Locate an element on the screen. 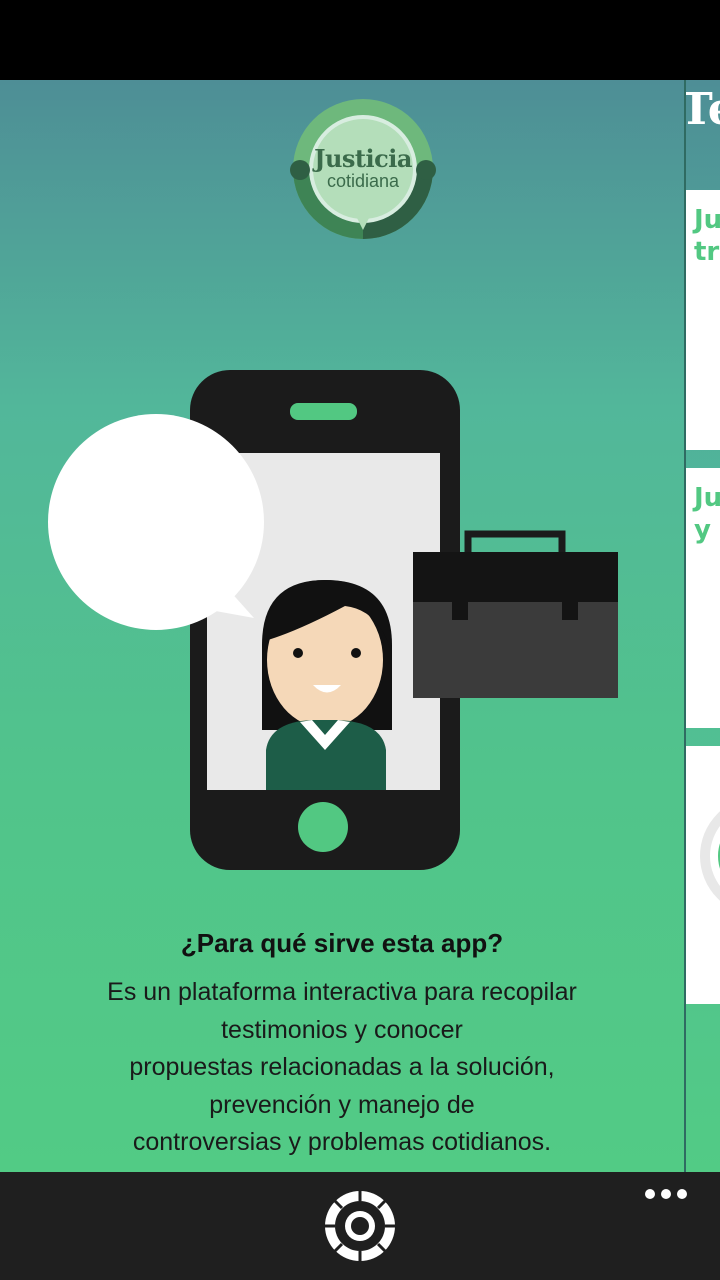 The height and width of the screenshot is (1280, 720). section-heading: ¿Para qué sirve esta app? is located at coordinates (342, 943).